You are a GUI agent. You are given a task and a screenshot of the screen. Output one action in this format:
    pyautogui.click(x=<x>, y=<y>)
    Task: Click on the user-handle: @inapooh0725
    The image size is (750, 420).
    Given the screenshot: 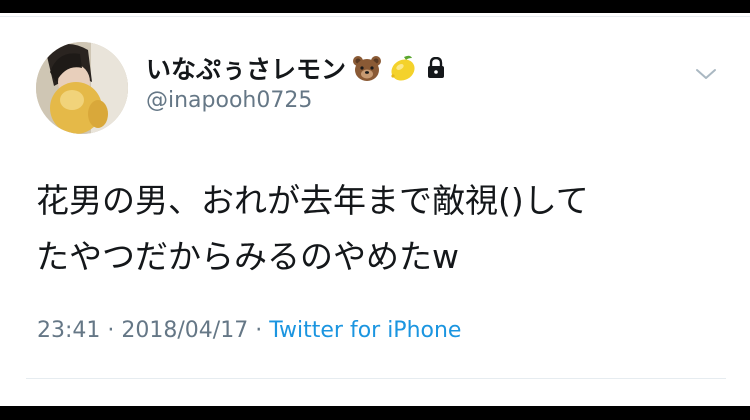 What is the action you would take?
    pyautogui.click(x=406, y=100)
    